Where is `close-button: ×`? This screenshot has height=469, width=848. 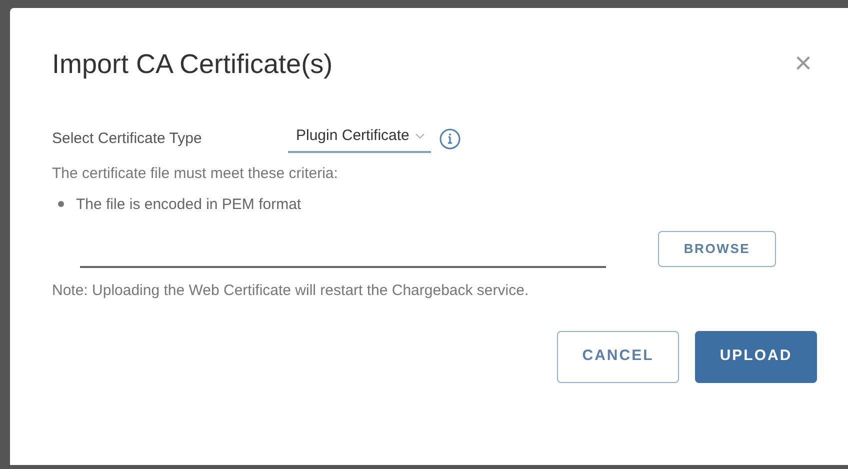 close-button: × is located at coordinates (803, 64).